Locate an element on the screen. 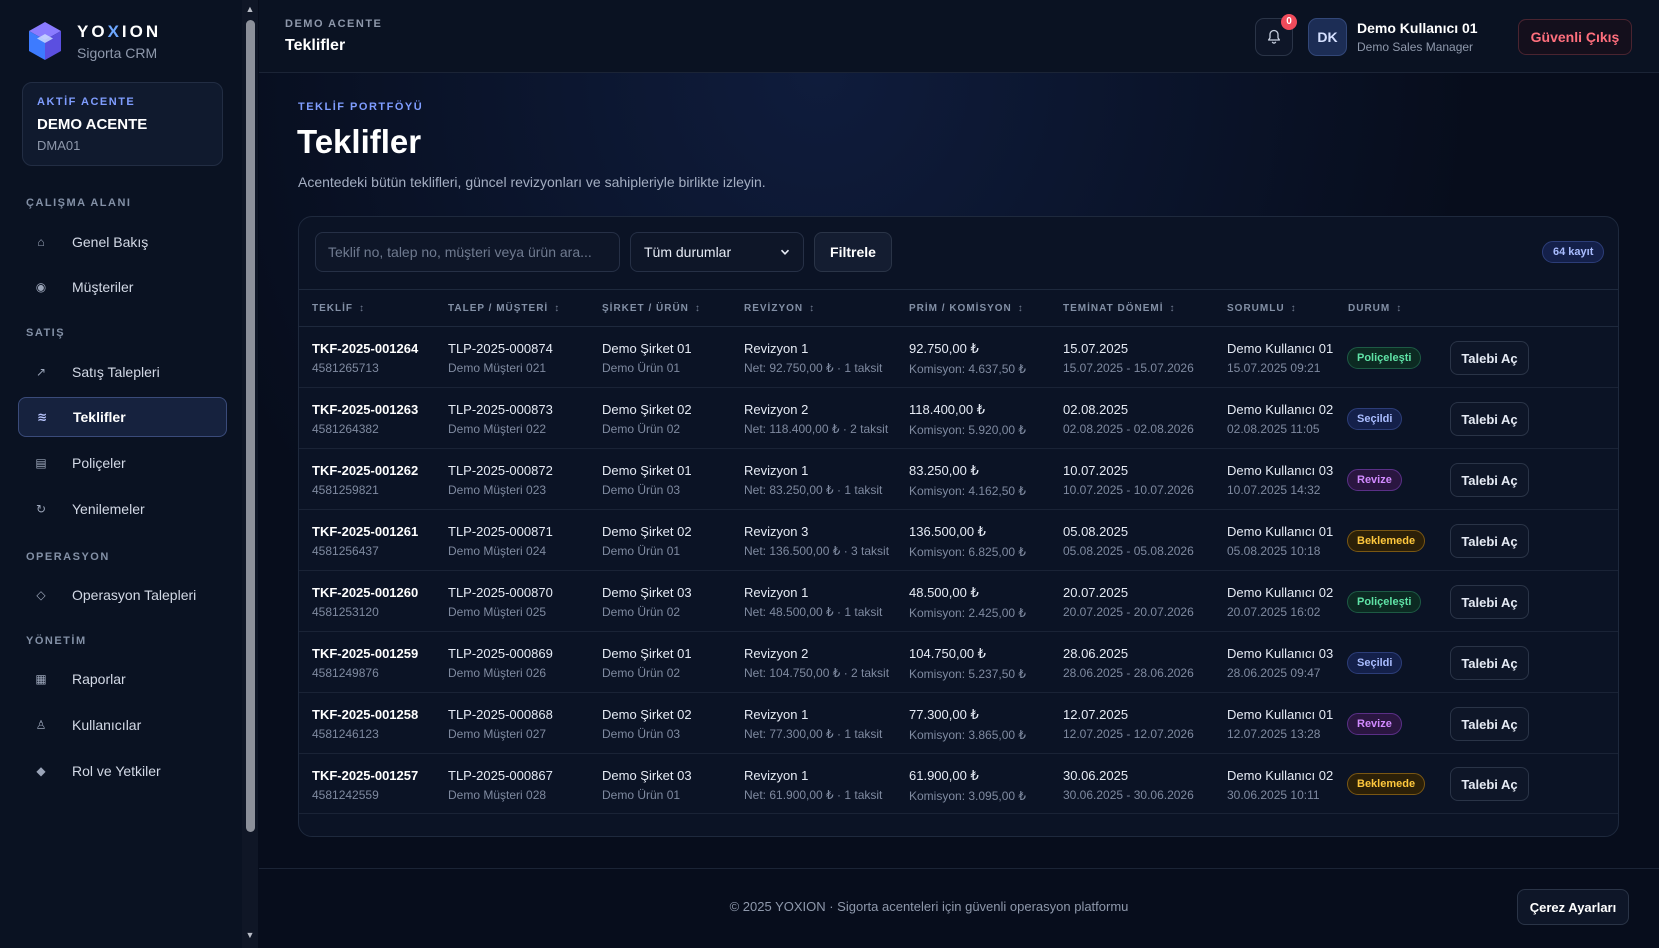 The image size is (1659, 948). agency-name: DEMO ACENTE is located at coordinates (92, 124).